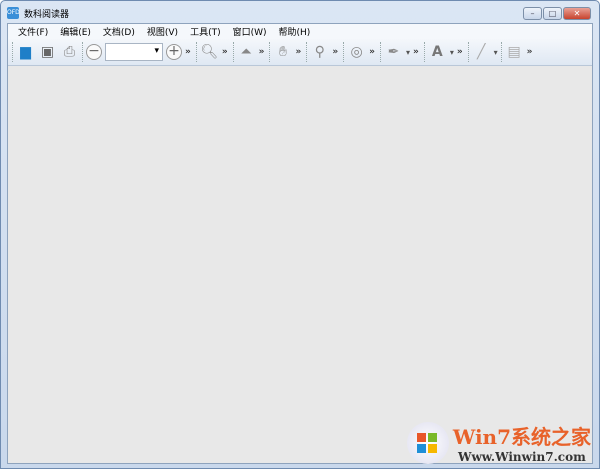 This screenshot has height=469, width=600. I want to click on minimize-button: –, so click(532, 13).